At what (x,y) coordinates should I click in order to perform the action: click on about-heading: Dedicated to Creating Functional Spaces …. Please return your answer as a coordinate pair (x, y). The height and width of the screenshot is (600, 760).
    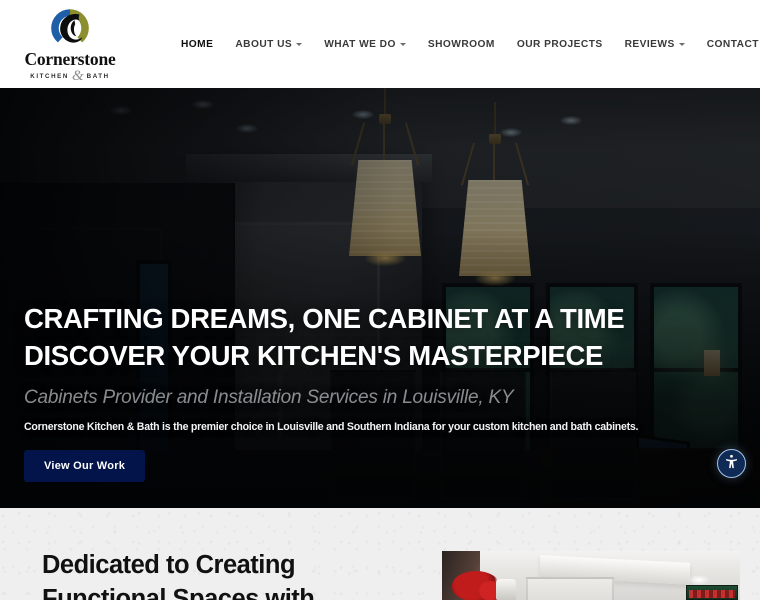
    Looking at the image, I should click on (222, 574).